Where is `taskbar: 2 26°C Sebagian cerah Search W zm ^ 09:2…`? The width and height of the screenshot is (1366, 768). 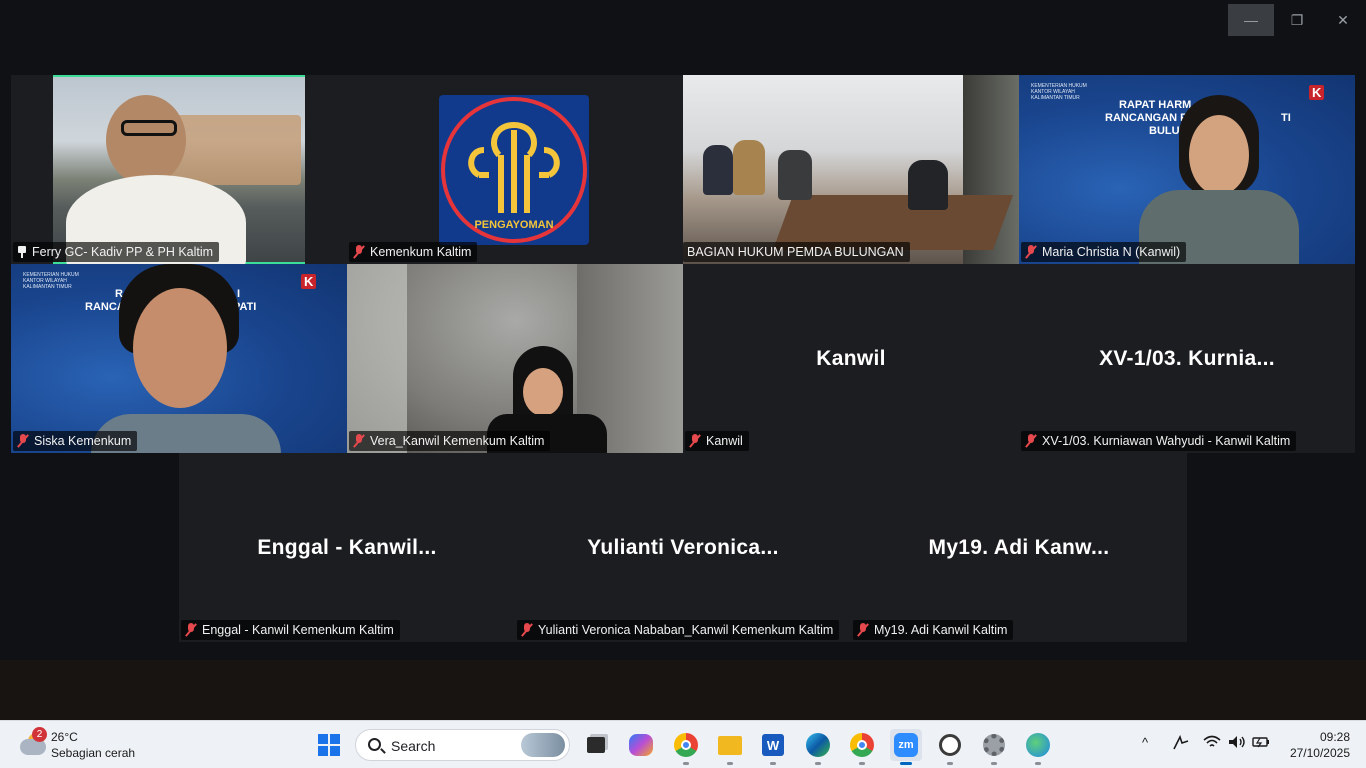
taskbar: 2 26°C Sebagian cerah Search W zm ^ 09:2… is located at coordinates (683, 744).